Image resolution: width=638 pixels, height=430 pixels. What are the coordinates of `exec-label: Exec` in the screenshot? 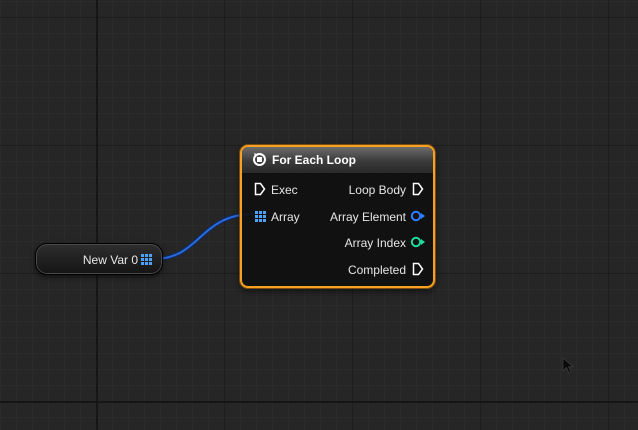 It's located at (284, 190).